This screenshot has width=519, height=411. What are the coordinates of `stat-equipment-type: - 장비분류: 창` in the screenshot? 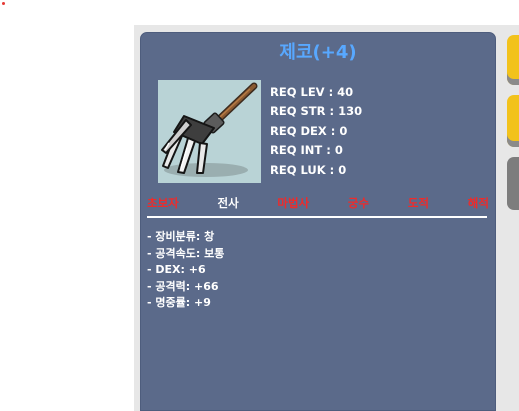 It's located at (181, 236).